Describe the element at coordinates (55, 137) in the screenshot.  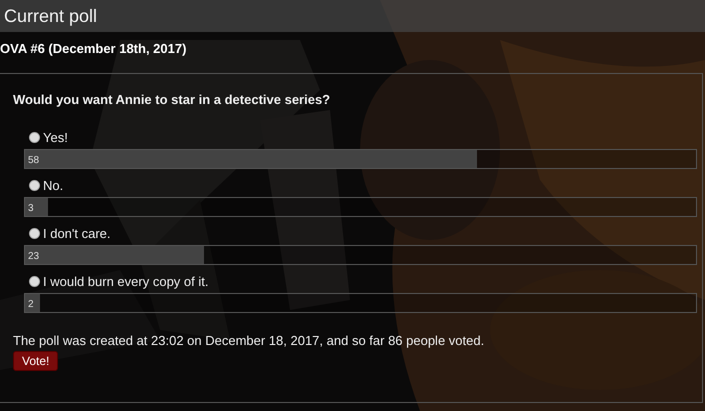
I see `option-label: Yes!` at that location.